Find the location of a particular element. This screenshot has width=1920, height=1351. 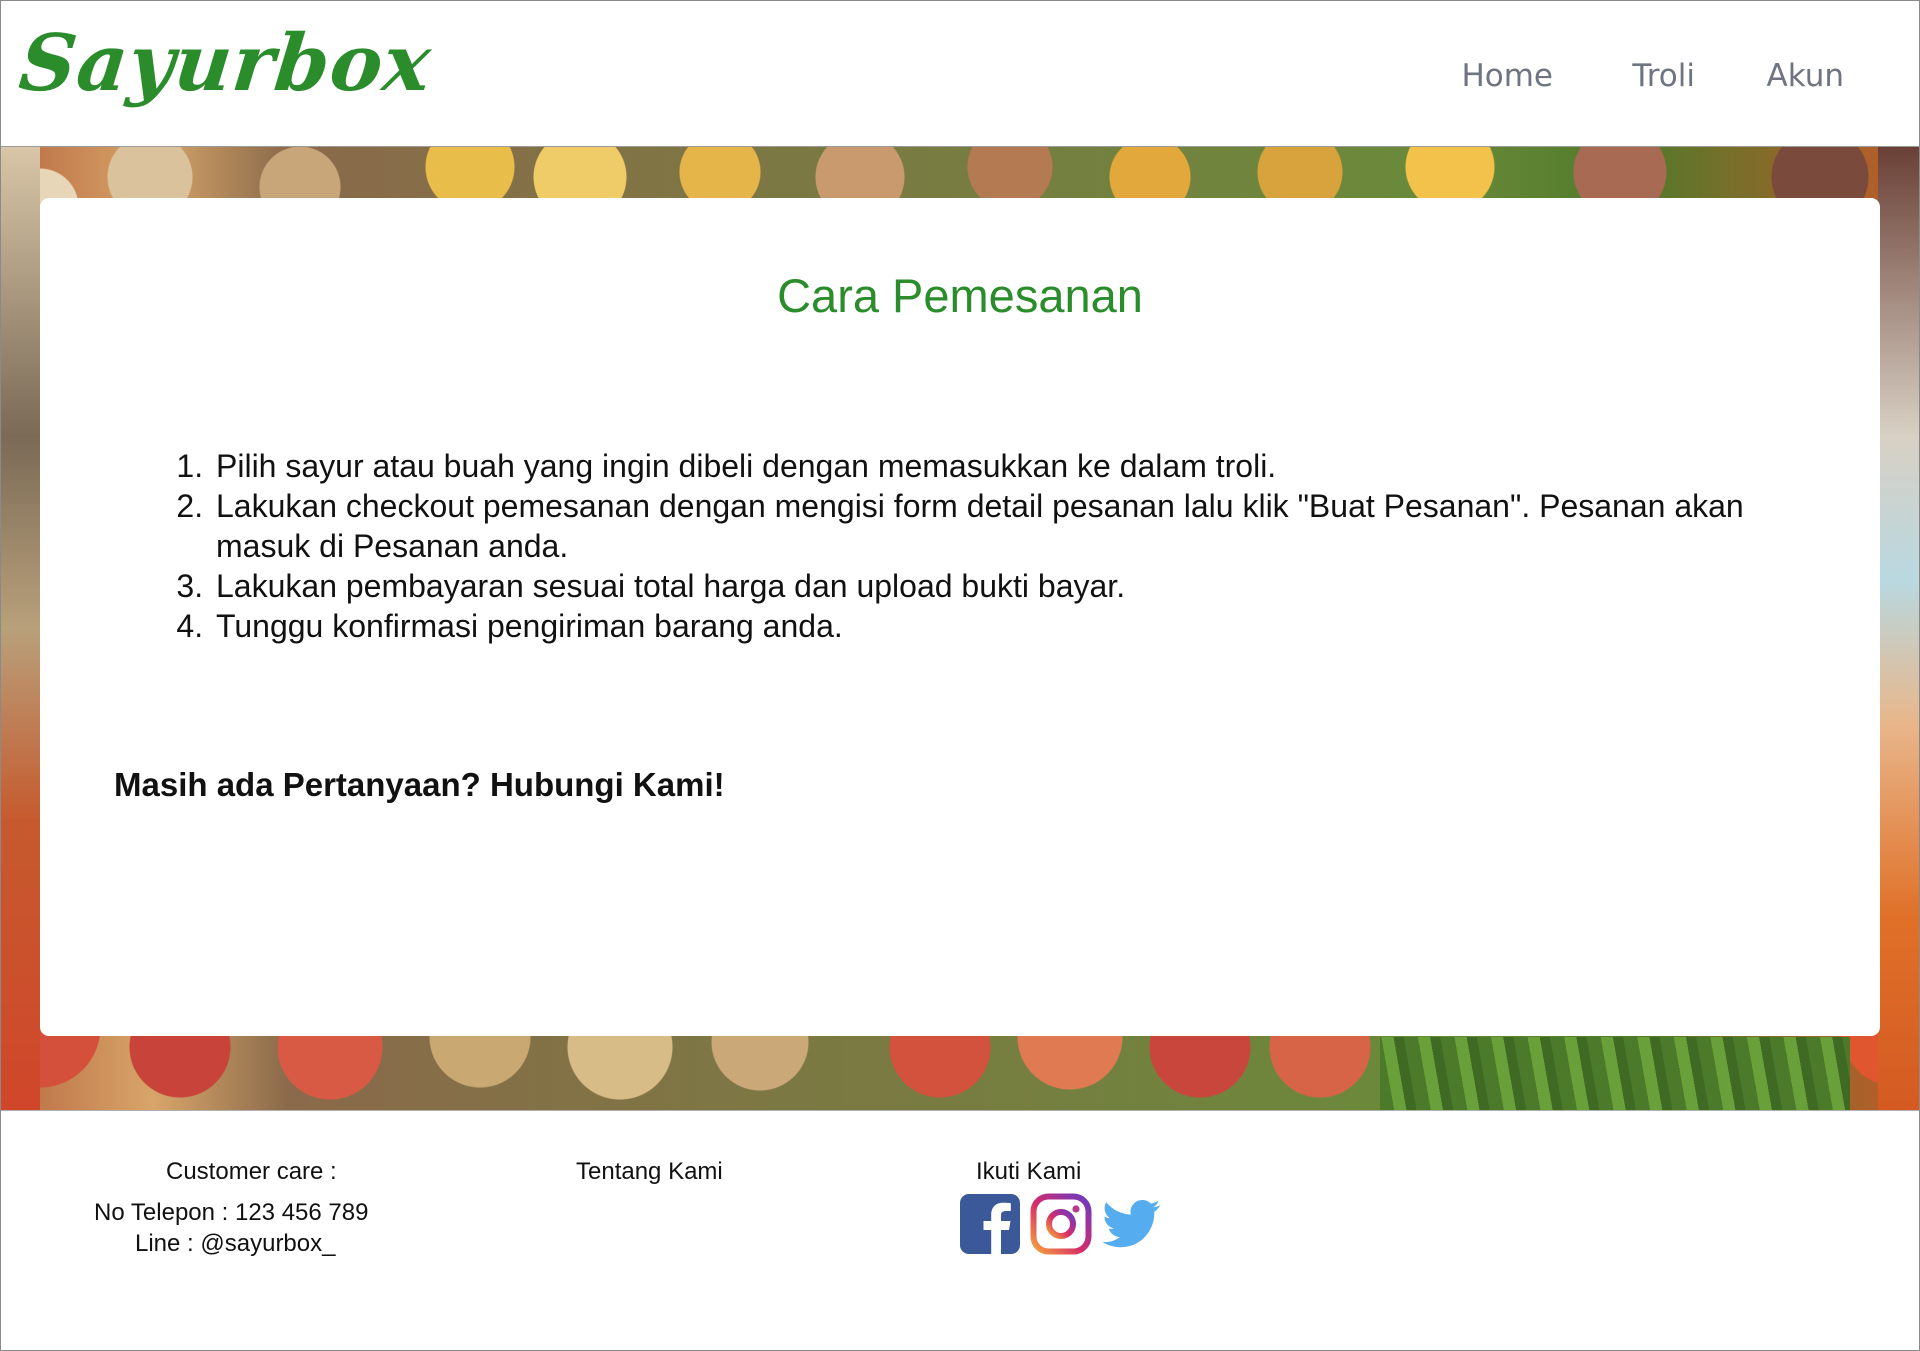

nav-cart-link: Troli is located at coordinates (1663, 76).